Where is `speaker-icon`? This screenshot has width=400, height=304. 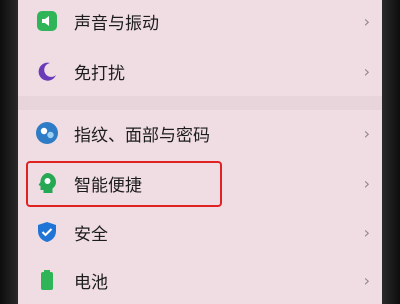 speaker-icon is located at coordinates (47, 21).